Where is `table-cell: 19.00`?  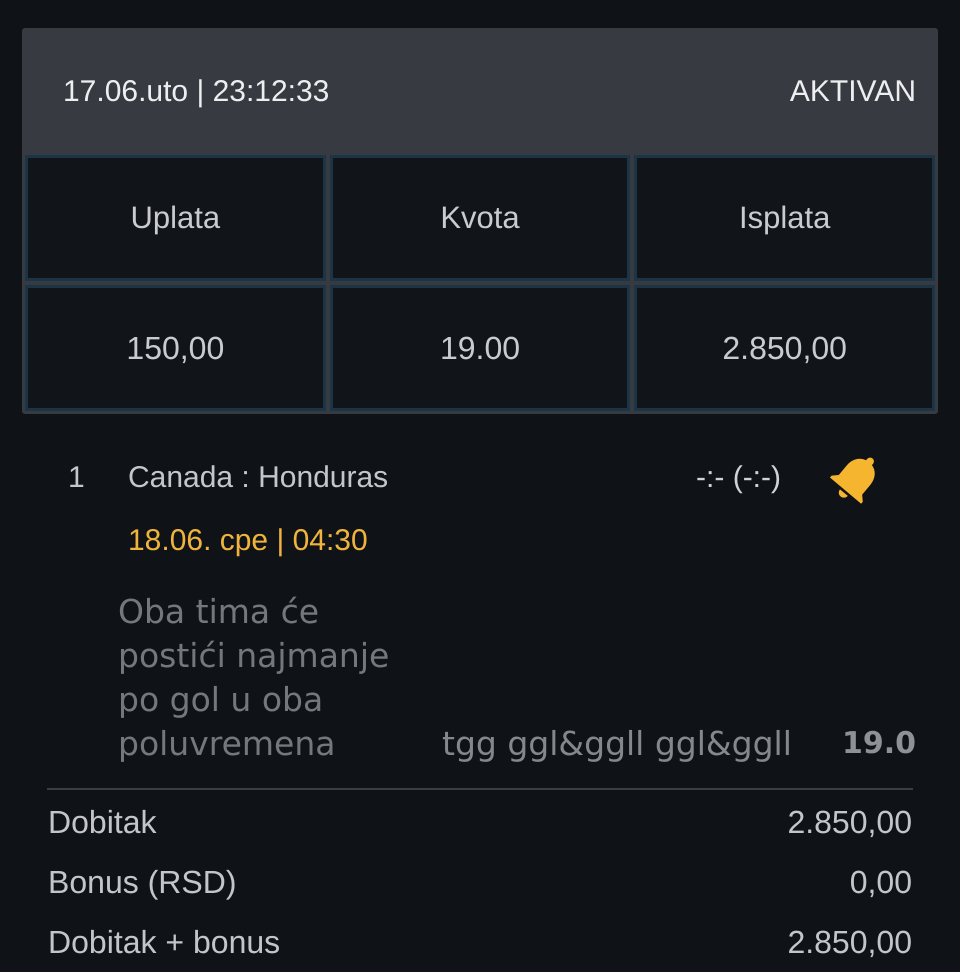 table-cell: 19.00 is located at coordinates (480, 348).